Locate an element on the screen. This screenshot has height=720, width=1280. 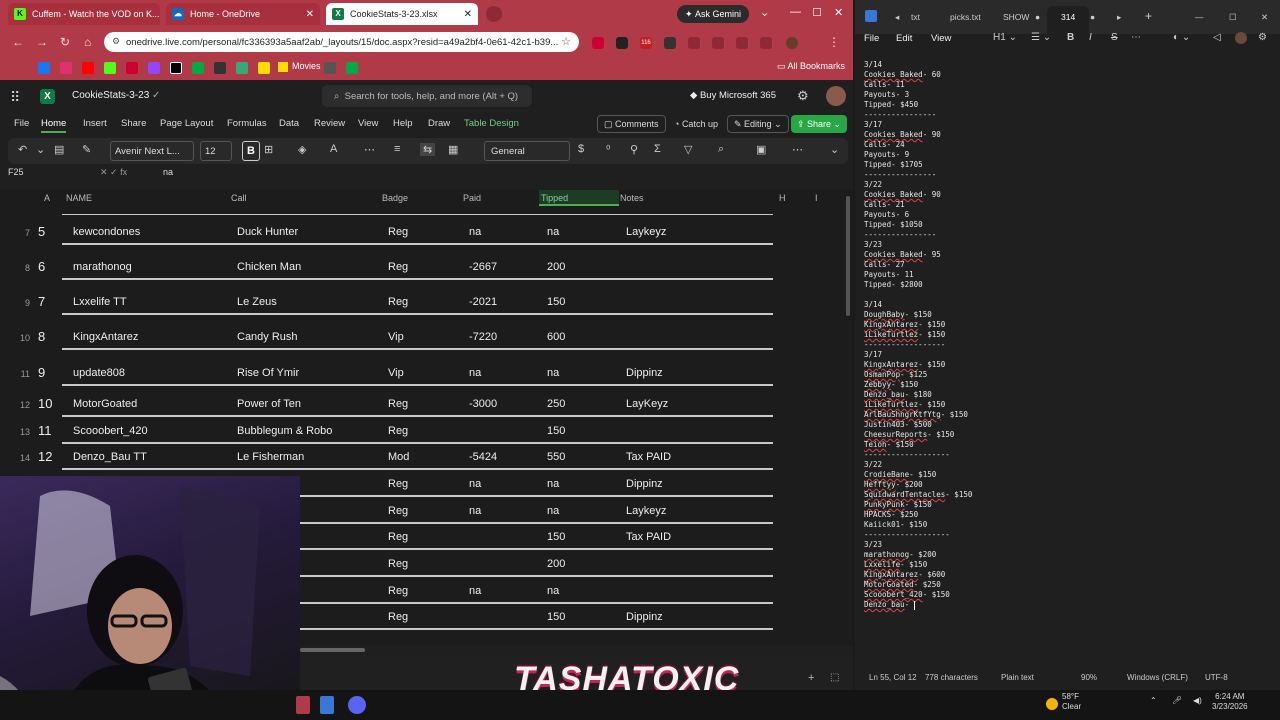
scroll-thumb is located at coordinates (332, 650).